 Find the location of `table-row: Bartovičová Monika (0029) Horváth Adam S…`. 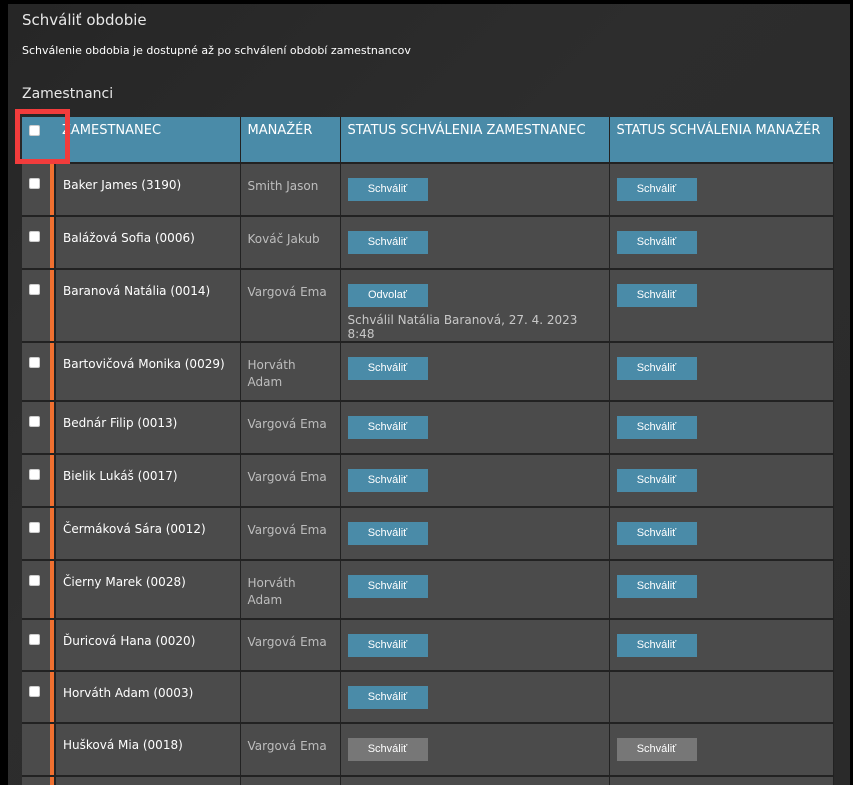

table-row: Bartovičová Monika (0029) Horváth Adam S… is located at coordinates (428, 371).